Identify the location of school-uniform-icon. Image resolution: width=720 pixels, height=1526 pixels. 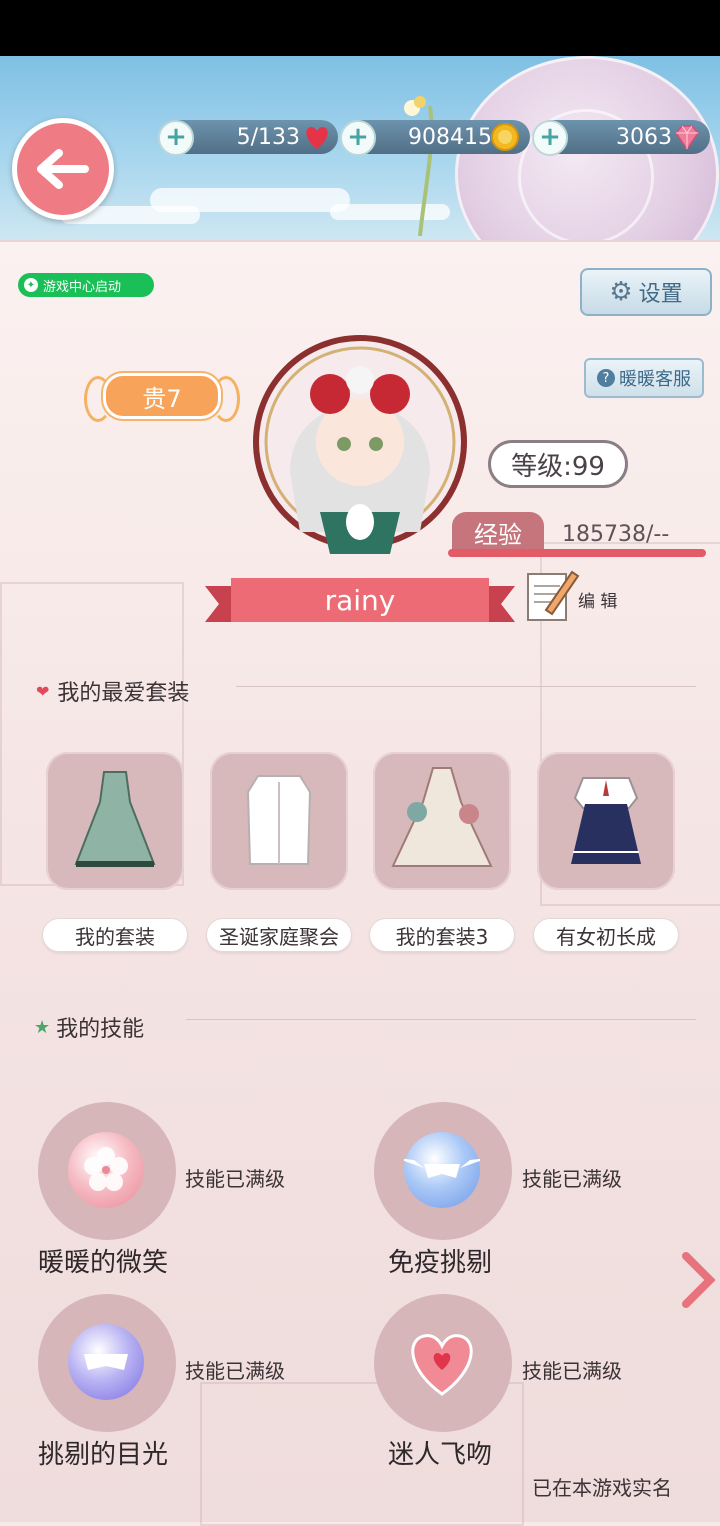
(606, 820).